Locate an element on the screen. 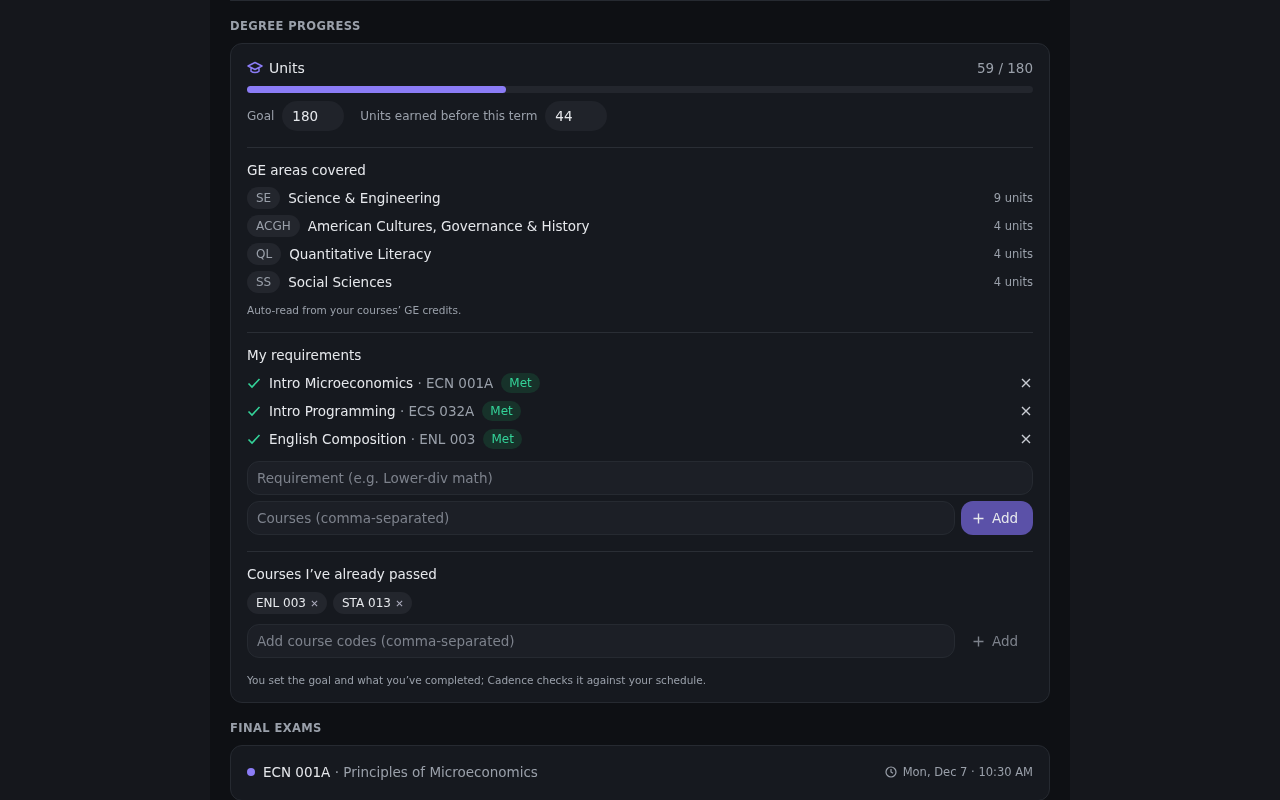 The image size is (1280, 800). requirements-title: My requirements is located at coordinates (305, 355).